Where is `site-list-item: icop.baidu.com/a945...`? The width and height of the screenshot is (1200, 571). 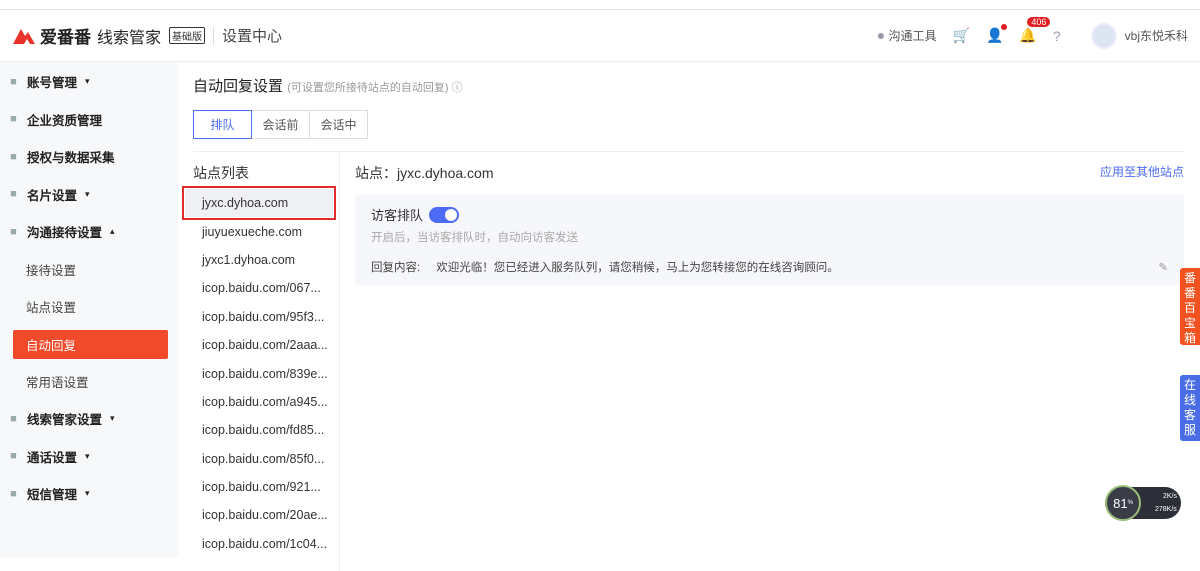
site-list-item: icop.baidu.com/a945... is located at coordinates (265, 402).